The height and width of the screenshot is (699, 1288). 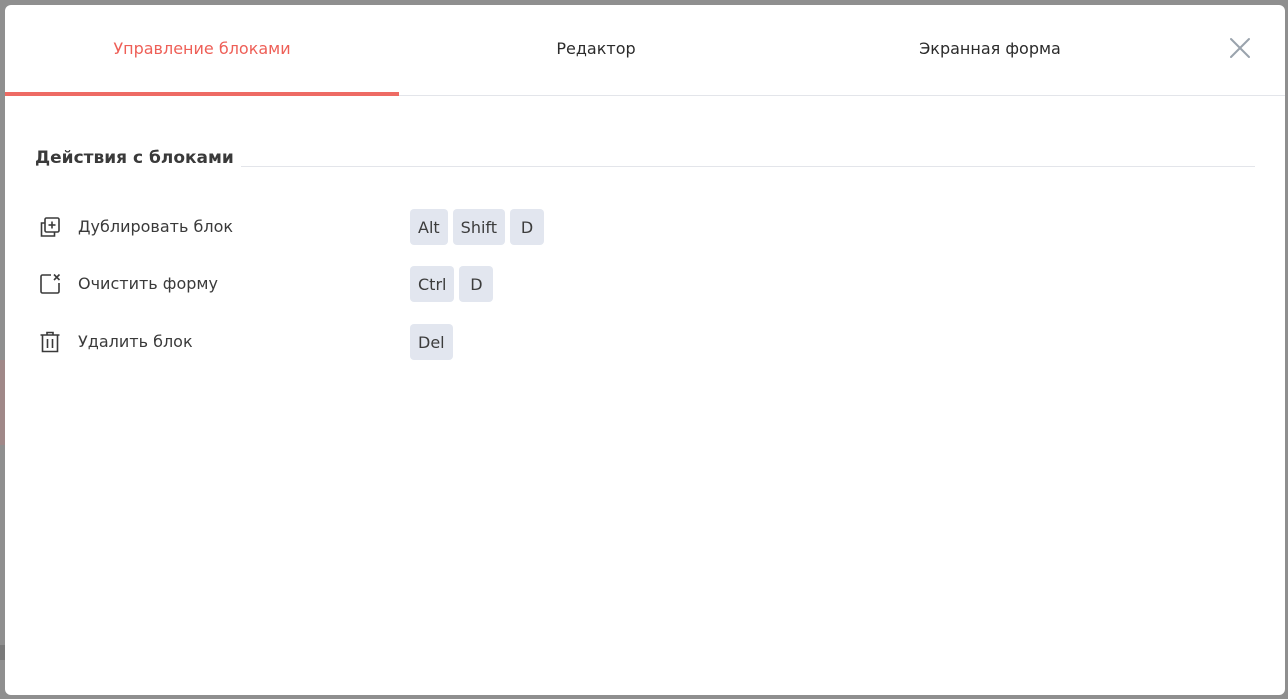 I want to click on shortcut-label: Очистить форму, so click(x=148, y=283).